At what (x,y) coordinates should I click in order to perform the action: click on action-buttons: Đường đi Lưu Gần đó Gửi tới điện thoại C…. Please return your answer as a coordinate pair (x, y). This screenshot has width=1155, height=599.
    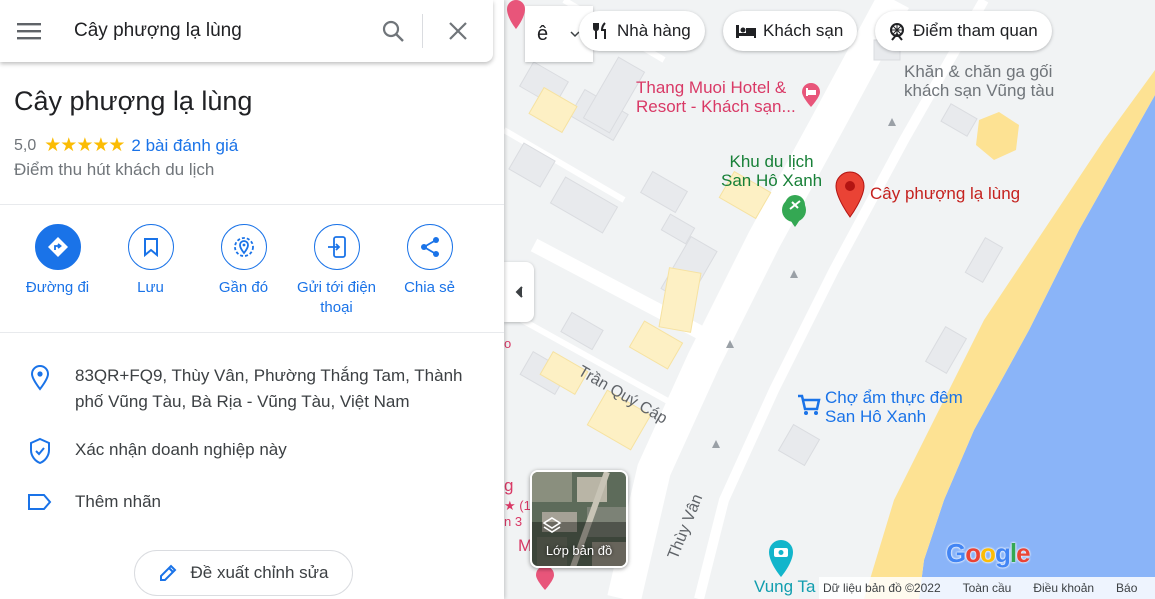
    Looking at the image, I should click on (252, 271).